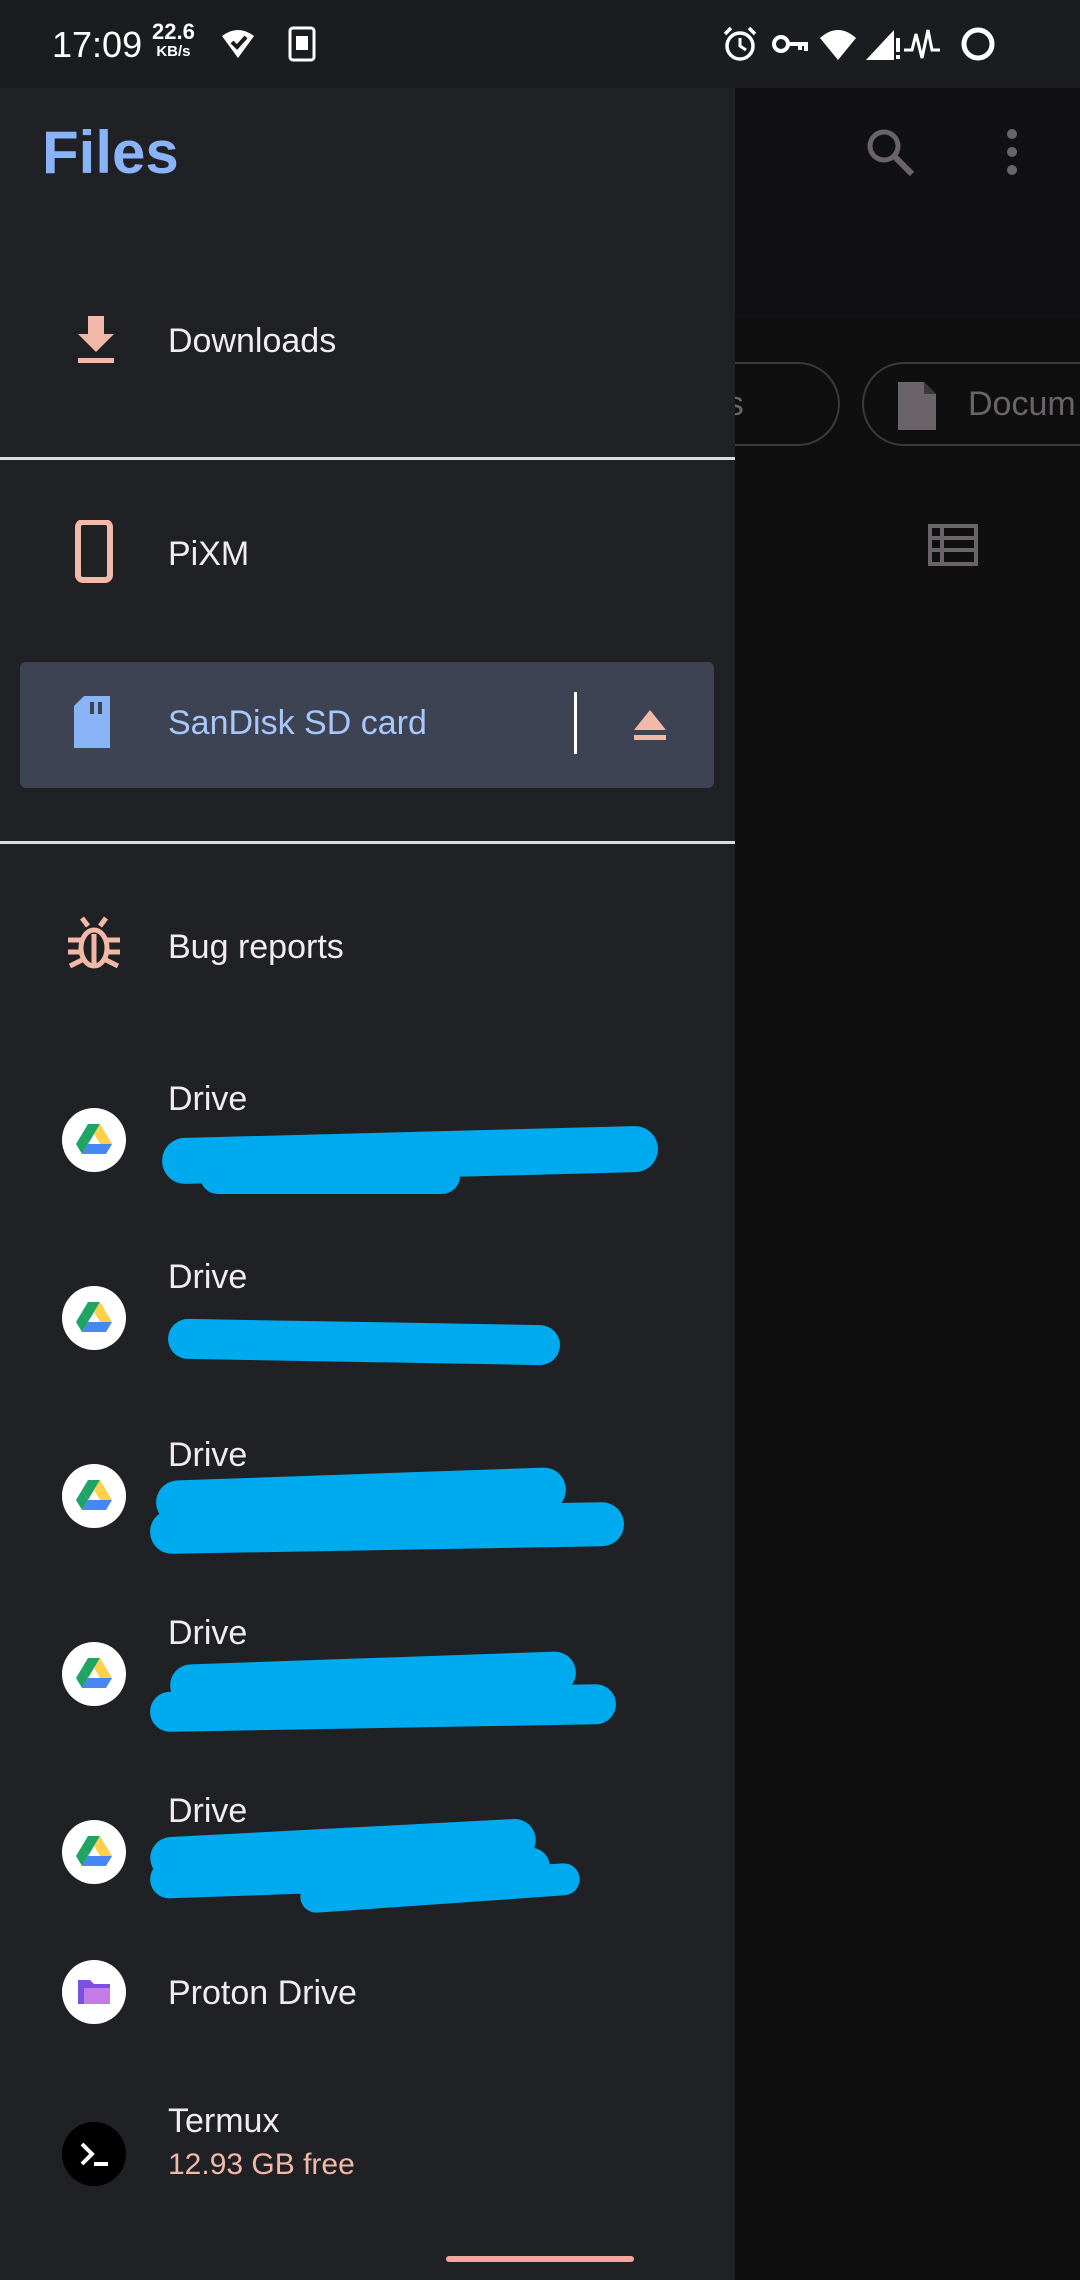 This screenshot has height=2280, width=1080. I want to click on alarm-icon, so click(740, 43).